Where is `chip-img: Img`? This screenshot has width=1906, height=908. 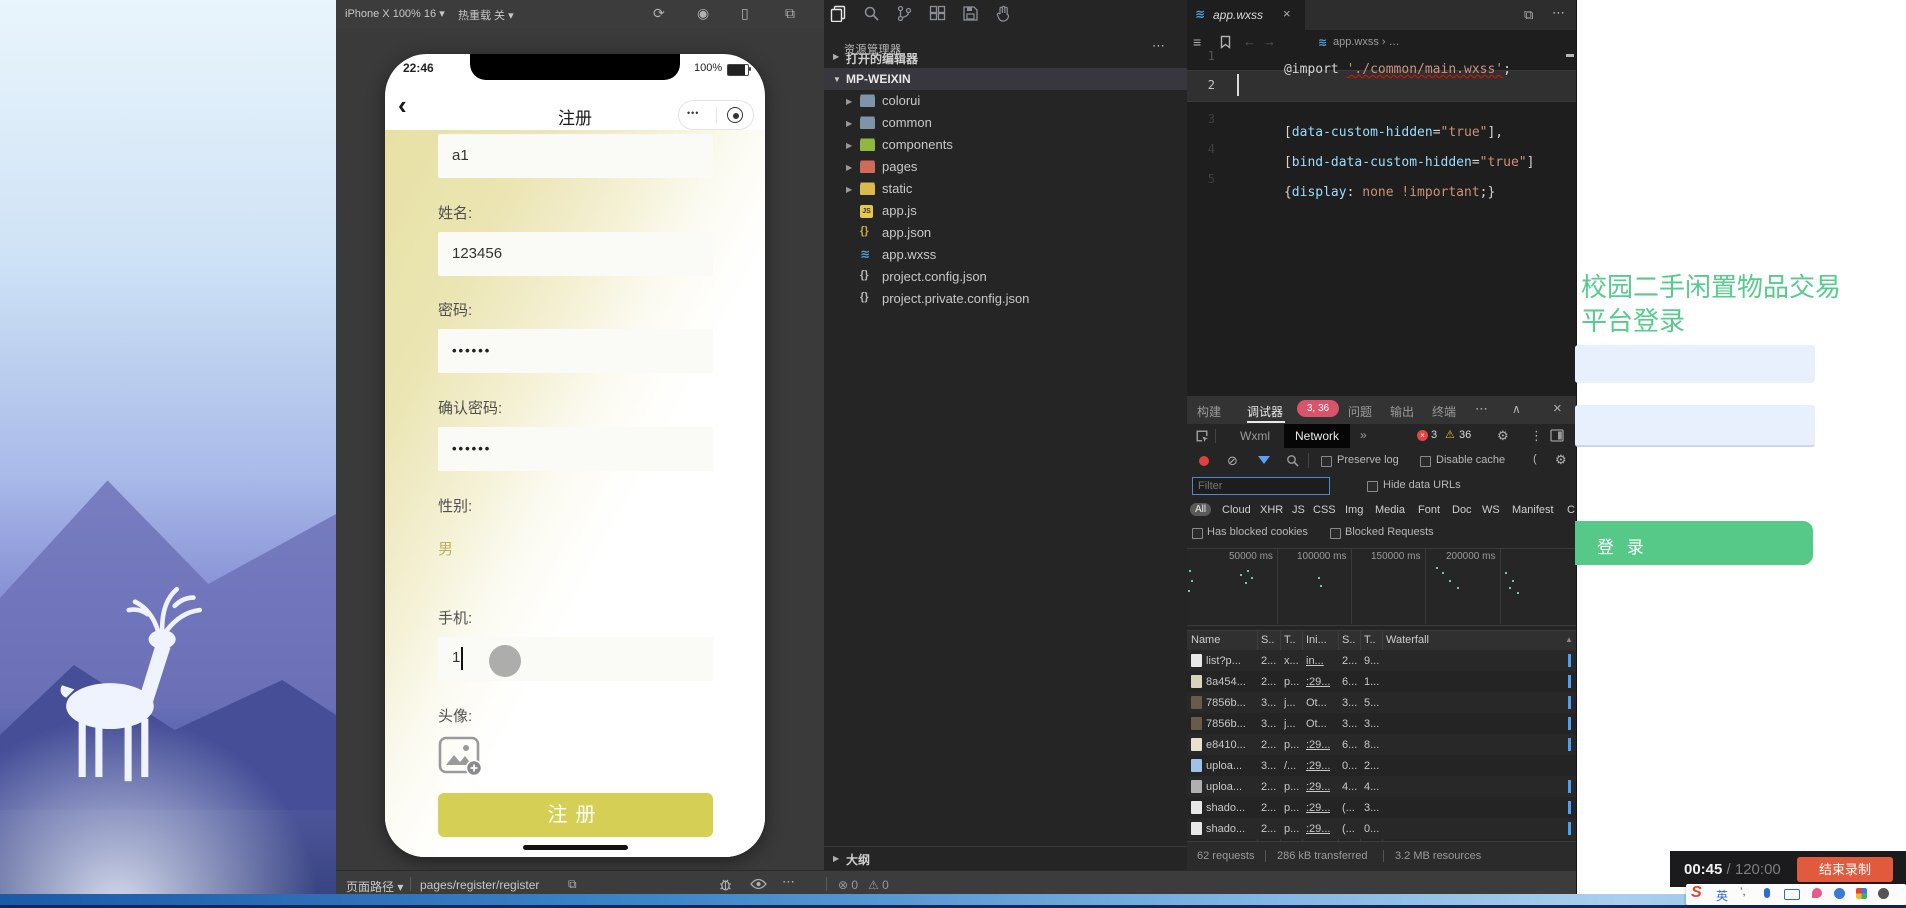
chip-img: Img is located at coordinates (1354, 510).